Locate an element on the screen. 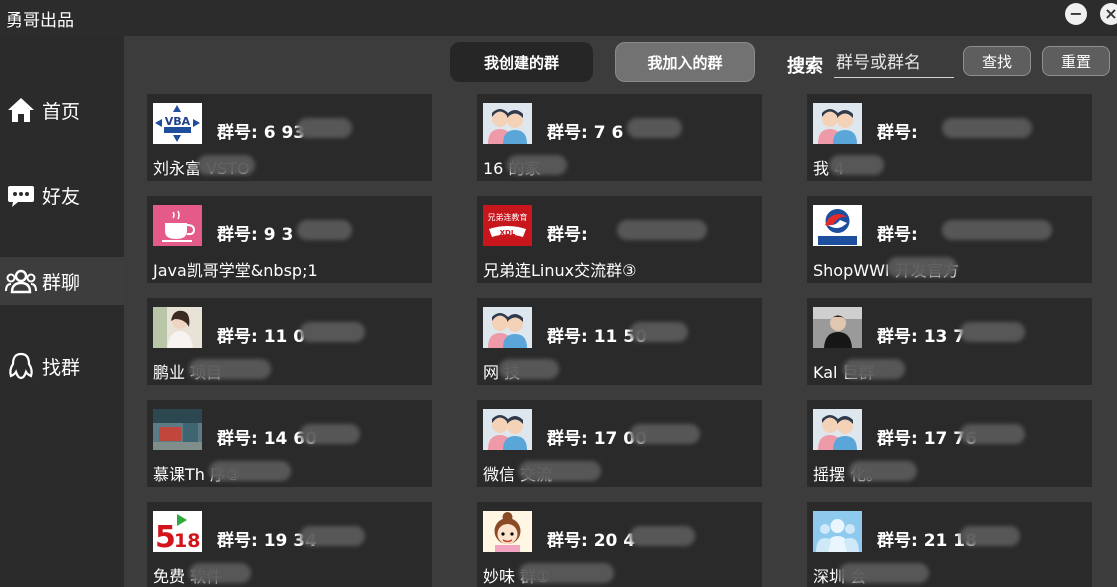 This screenshot has width=1117, height=587. sidebar-item-label: 找群 is located at coordinates (61, 367).